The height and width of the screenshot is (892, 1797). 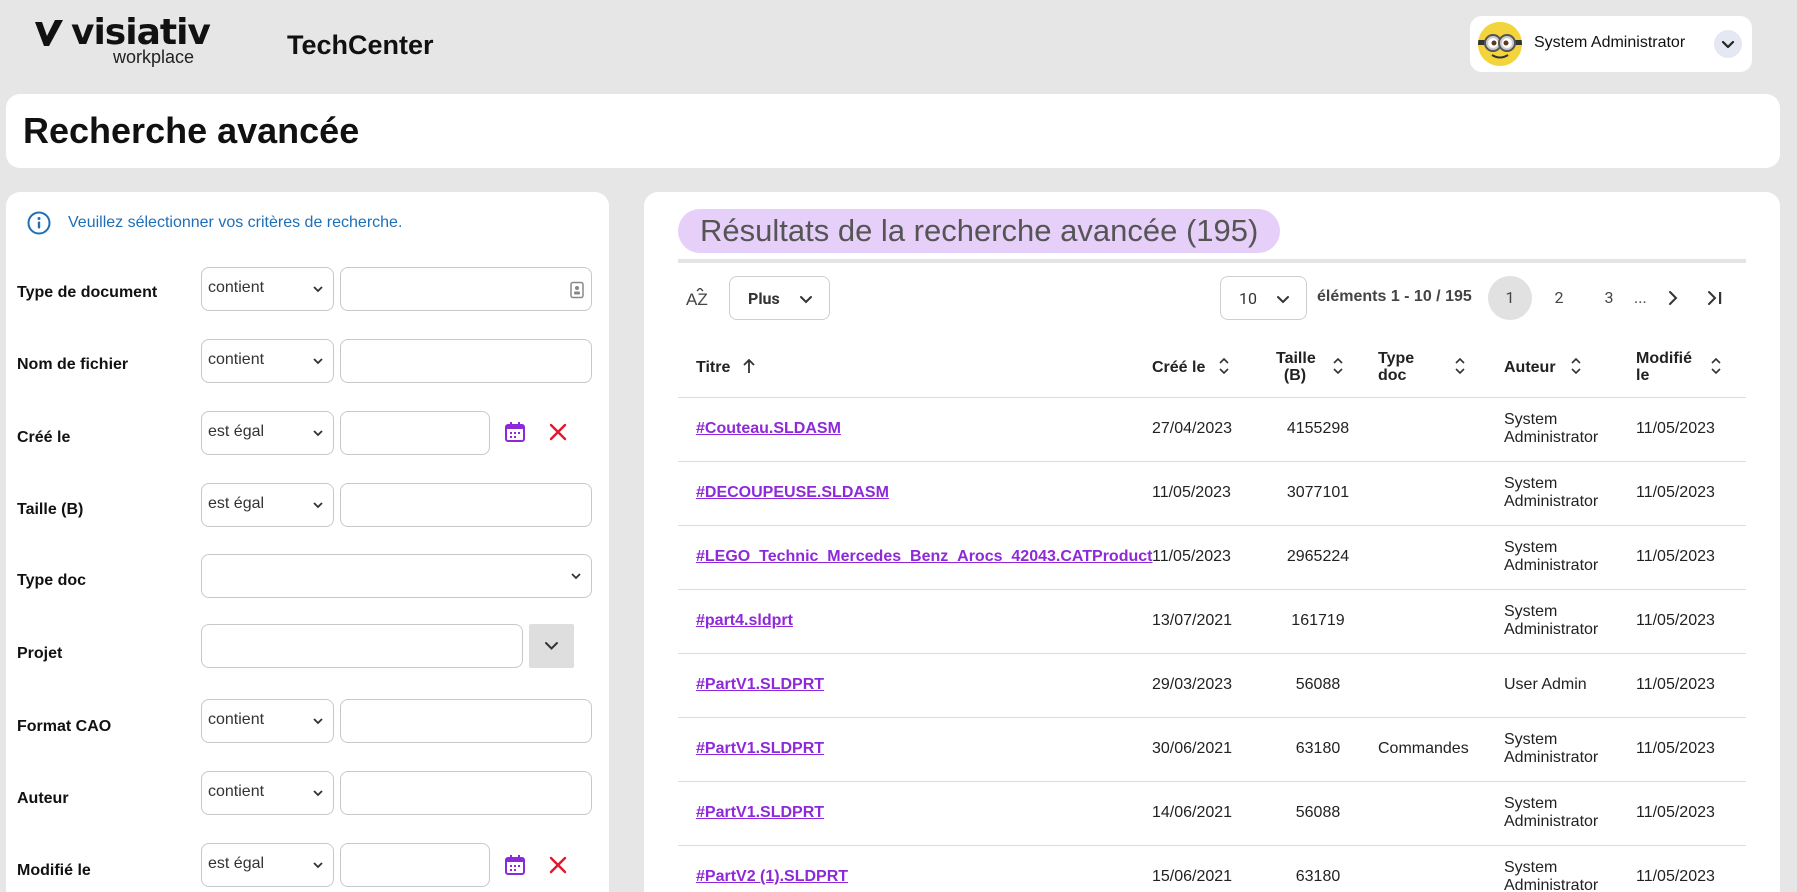 What do you see at coordinates (1559, 298) in the screenshot?
I see `page-button-2: 2` at bounding box center [1559, 298].